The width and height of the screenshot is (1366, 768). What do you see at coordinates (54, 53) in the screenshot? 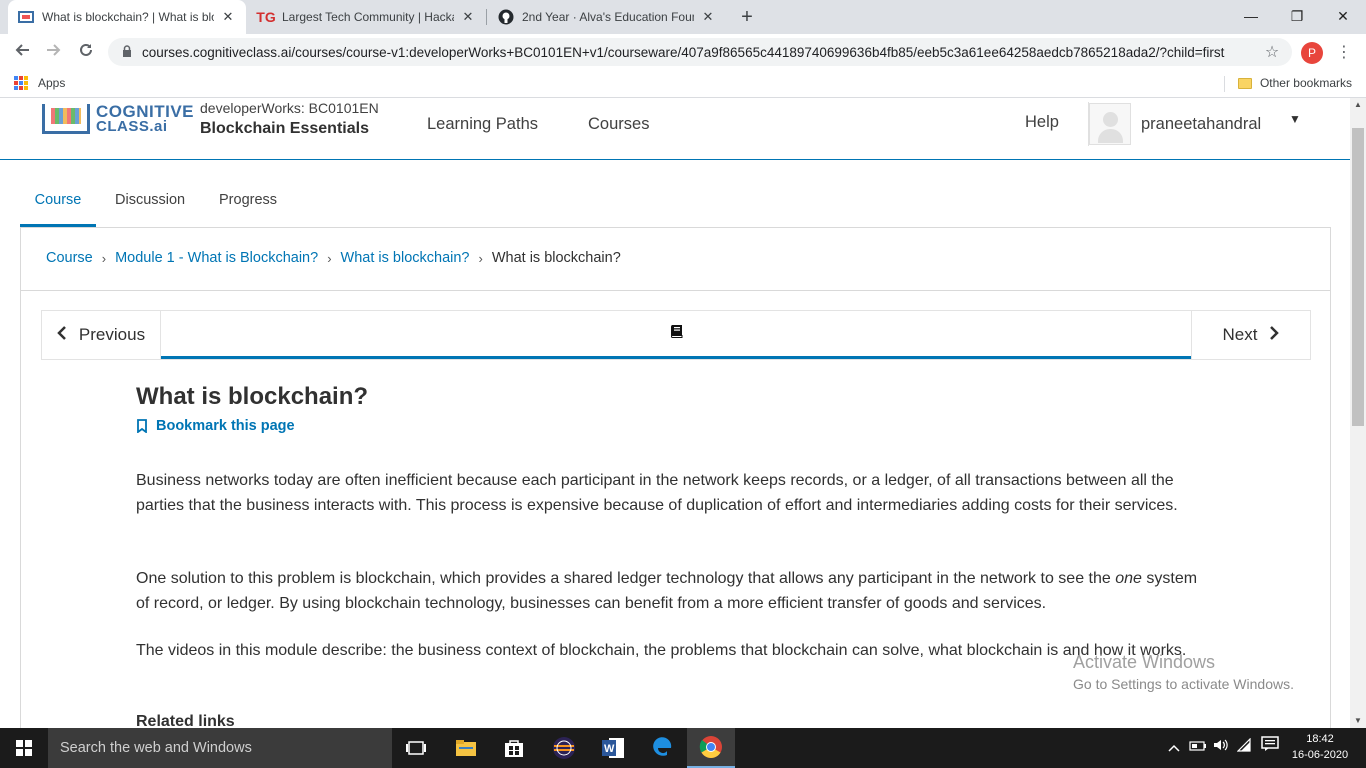
I see `forward-button` at bounding box center [54, 53].